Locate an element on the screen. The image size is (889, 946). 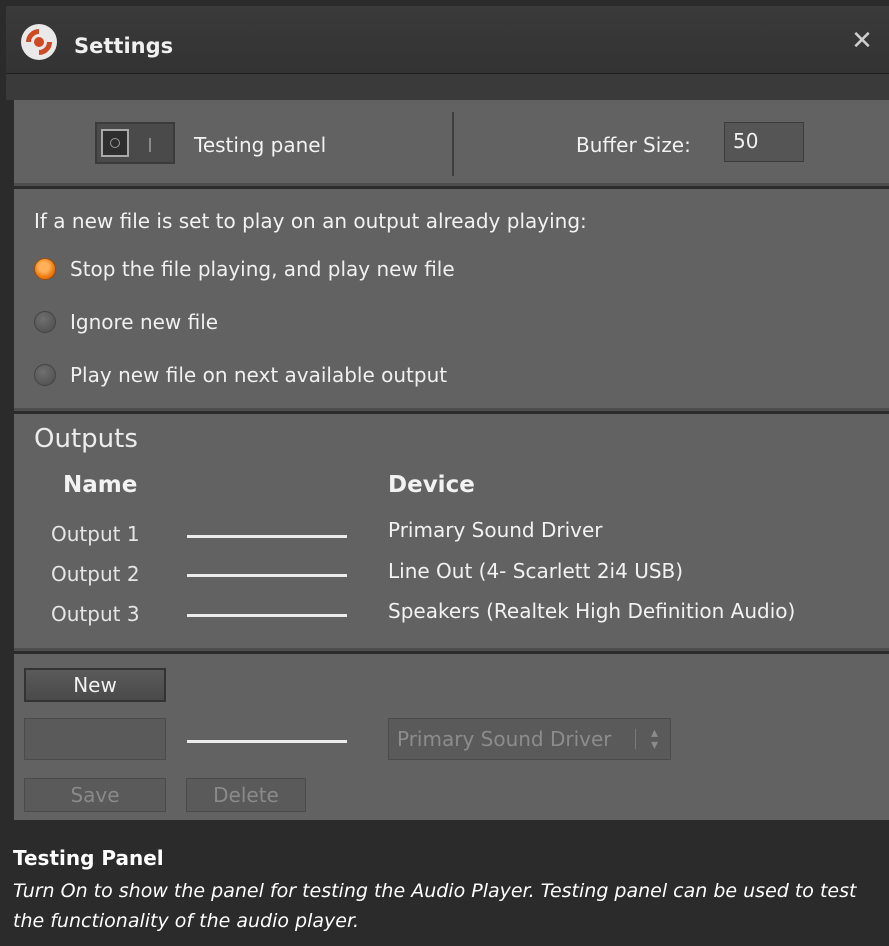
app-logo-icon is located at coordinates (39, 42).